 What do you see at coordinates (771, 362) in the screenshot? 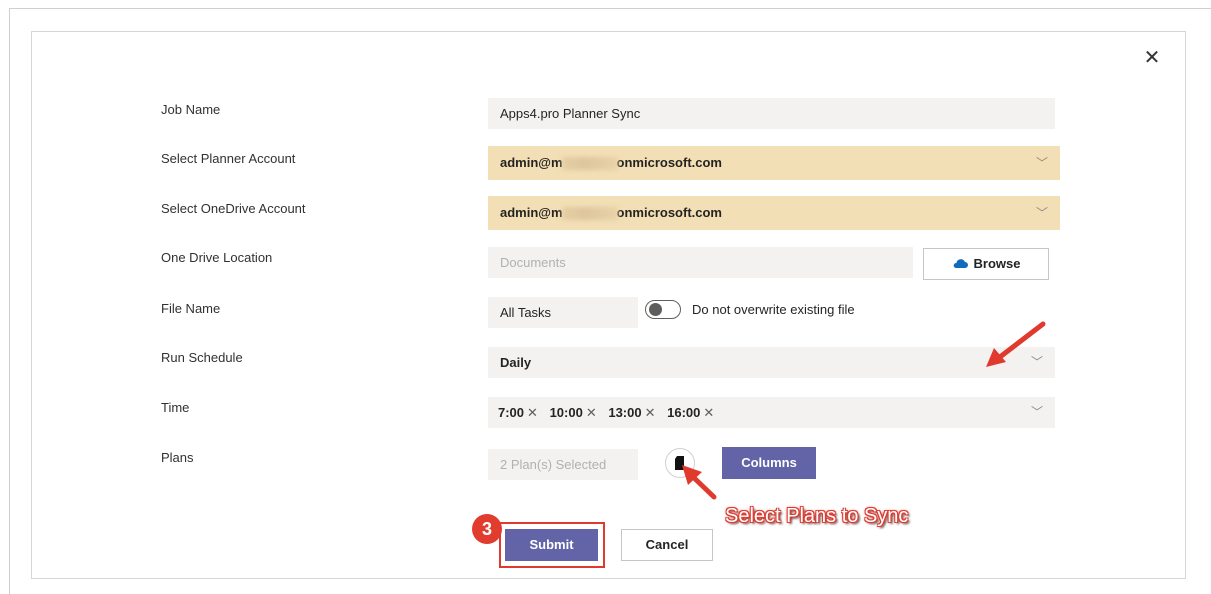
I see `run-schedule-dropdown: Daily ﹀` at bounding box center [771, 362].